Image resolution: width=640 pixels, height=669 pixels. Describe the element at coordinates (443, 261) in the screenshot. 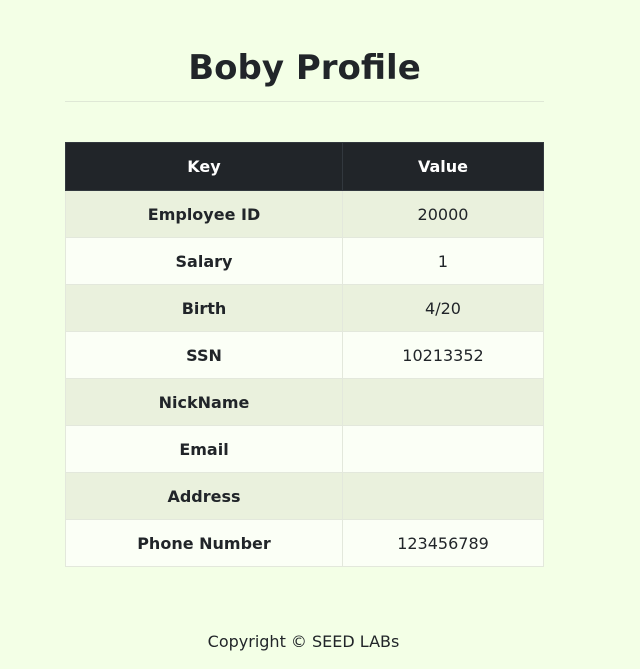

I see `row-value-salary: 1` at that location.